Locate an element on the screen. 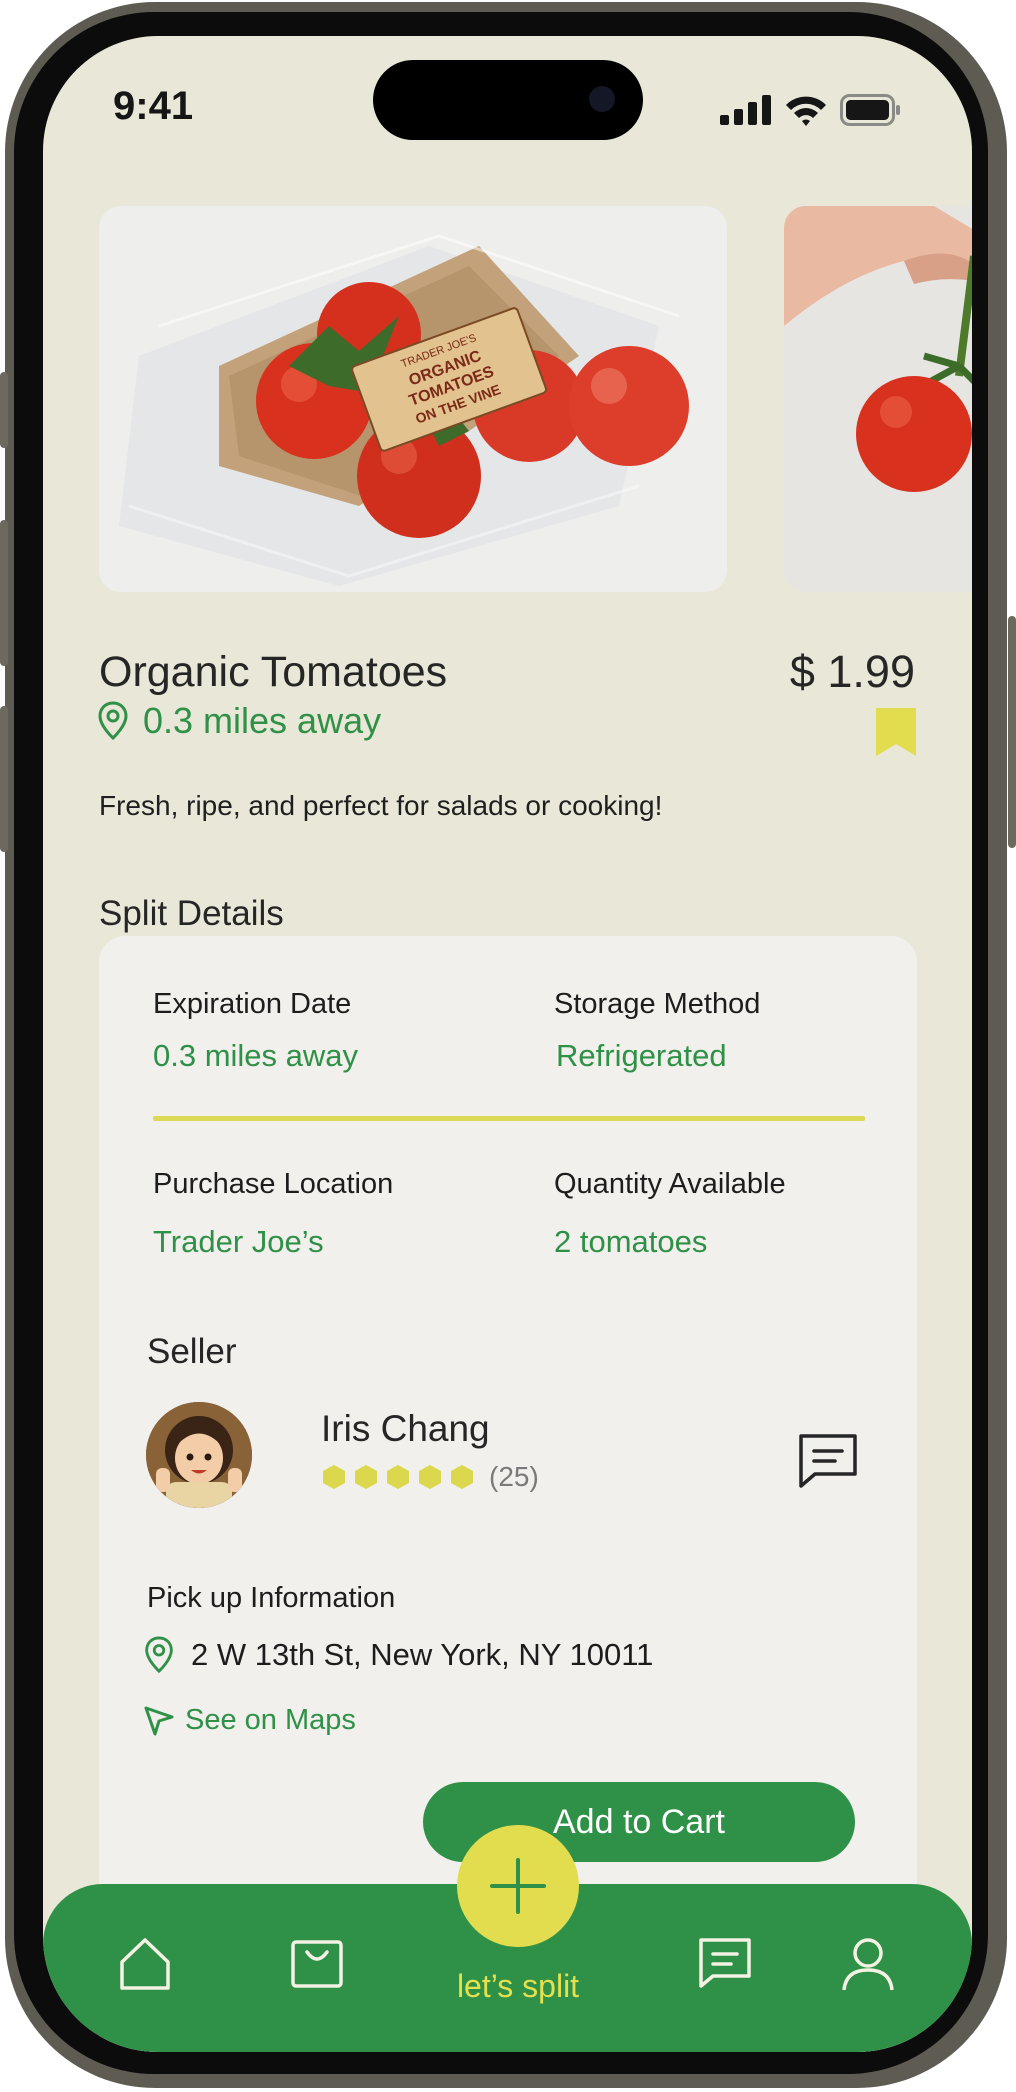  rating-count: (25) is located at coordinates (514, 1476).